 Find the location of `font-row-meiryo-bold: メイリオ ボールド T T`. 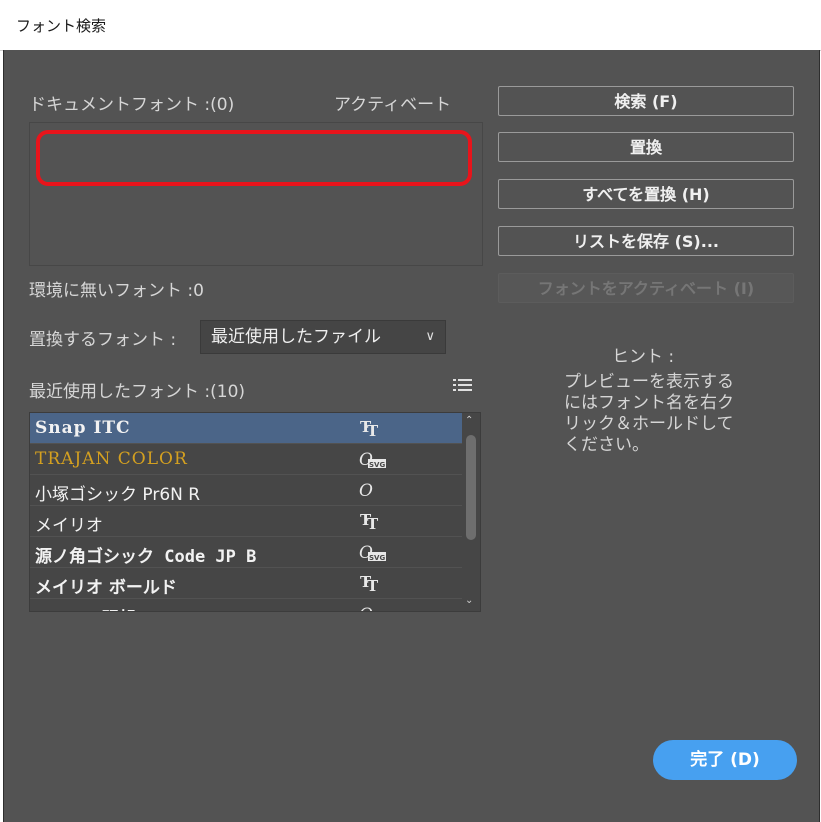

font-row-meiryo-bold: メイリオ ボールド T T is located at coordinates (246, 583).